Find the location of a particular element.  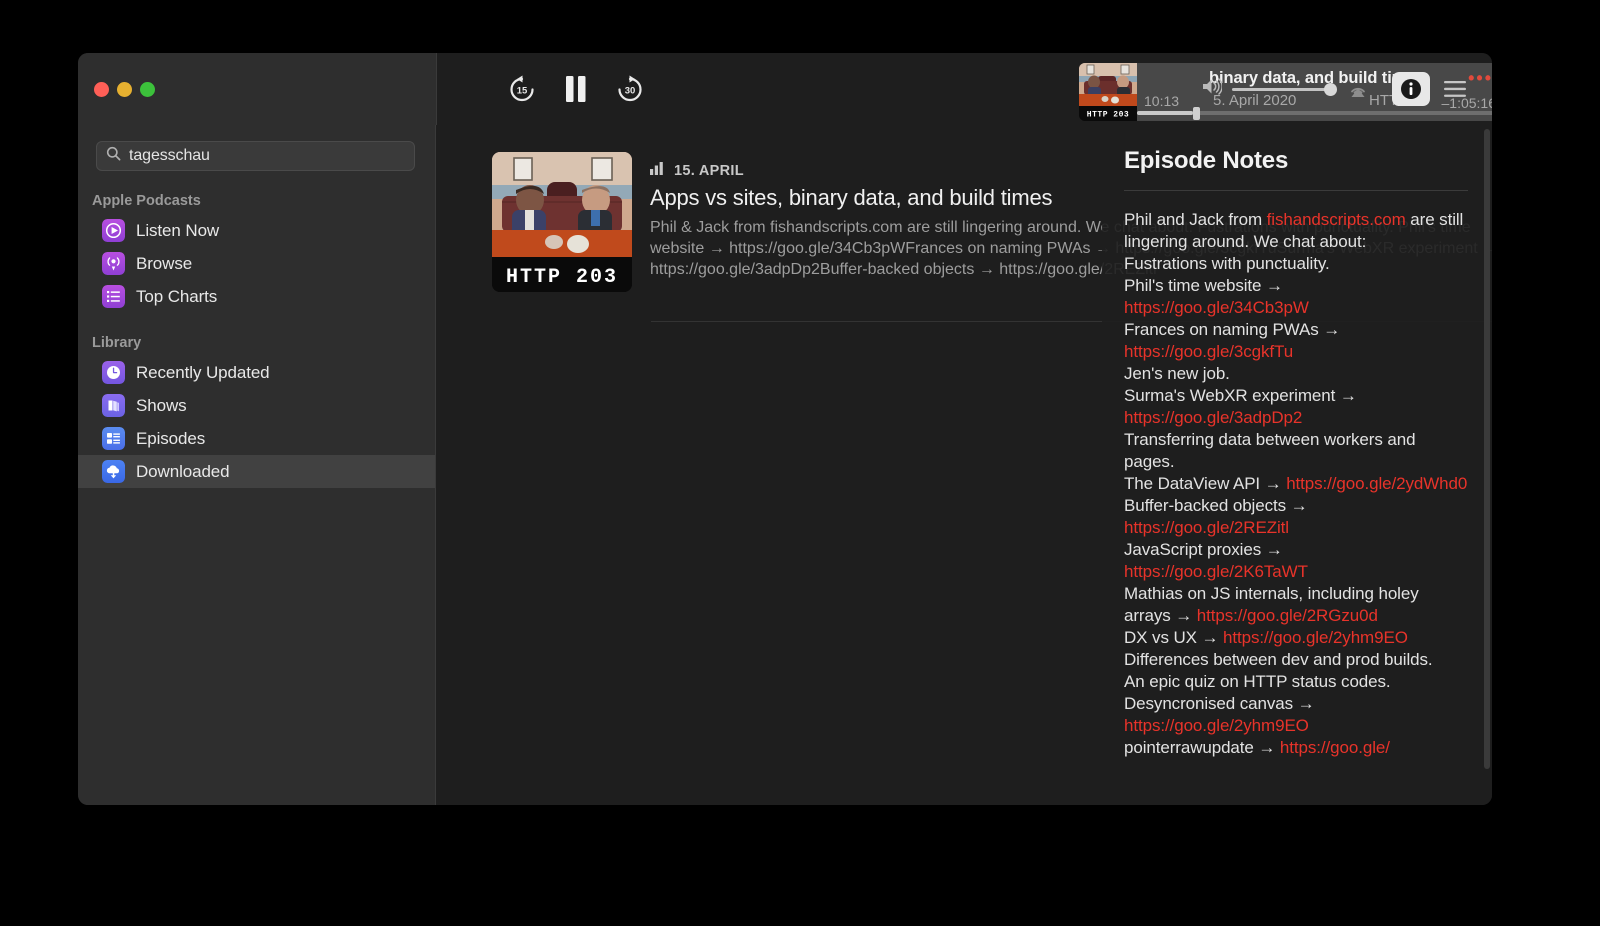

episode-notes-text: Phil and Jack from is located at coordinates (1195, 219).